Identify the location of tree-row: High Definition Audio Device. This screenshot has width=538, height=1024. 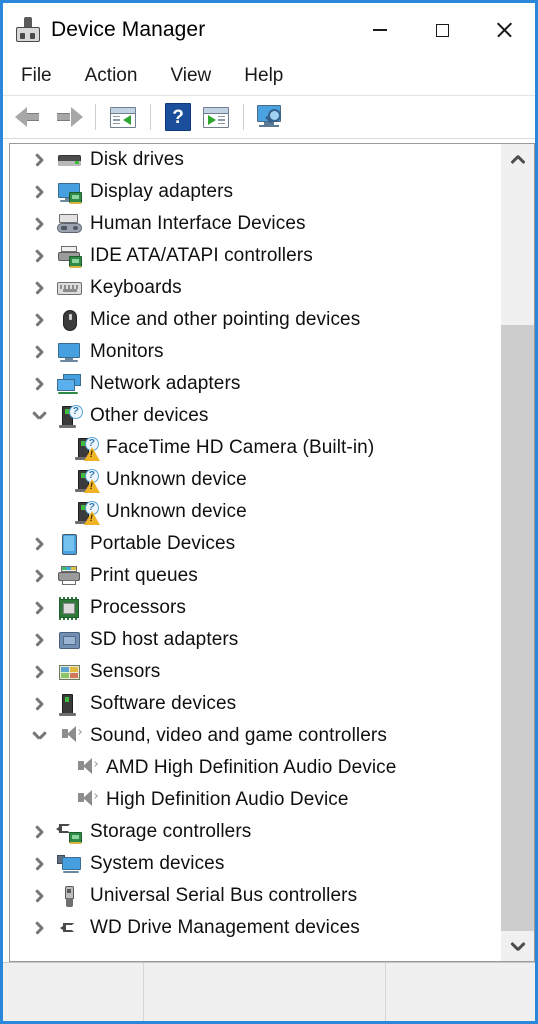
(255, 800).